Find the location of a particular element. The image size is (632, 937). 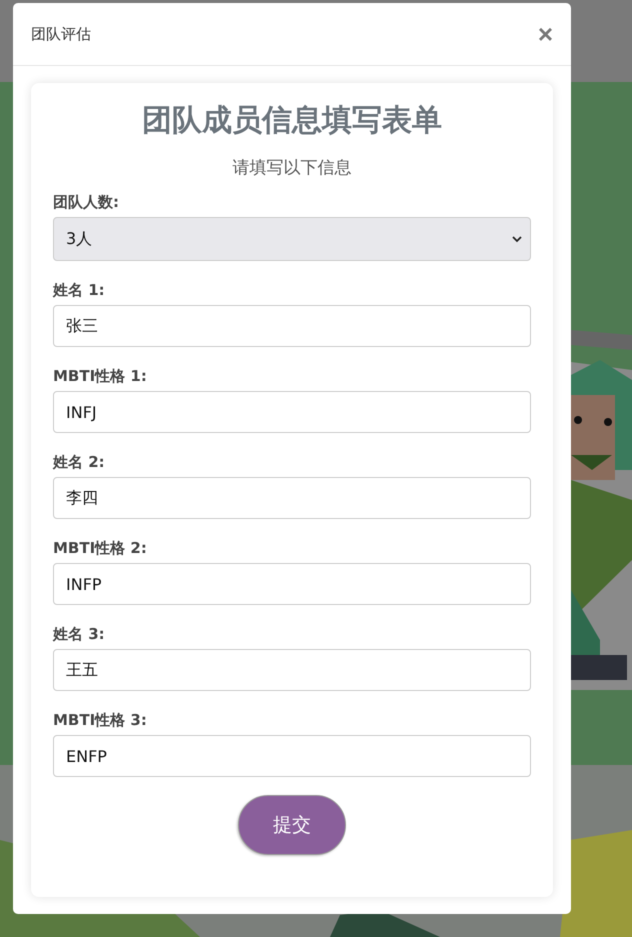

team-size-select: 3人 is located at coordinates (292, 239).